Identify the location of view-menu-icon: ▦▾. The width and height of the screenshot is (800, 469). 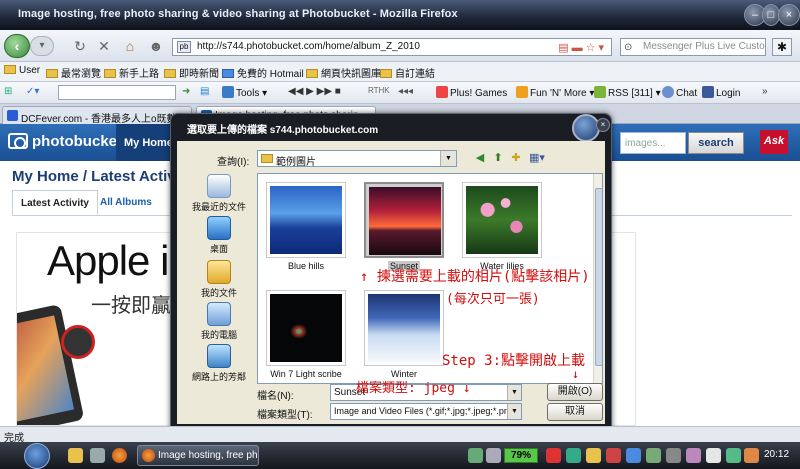
(537, 158).